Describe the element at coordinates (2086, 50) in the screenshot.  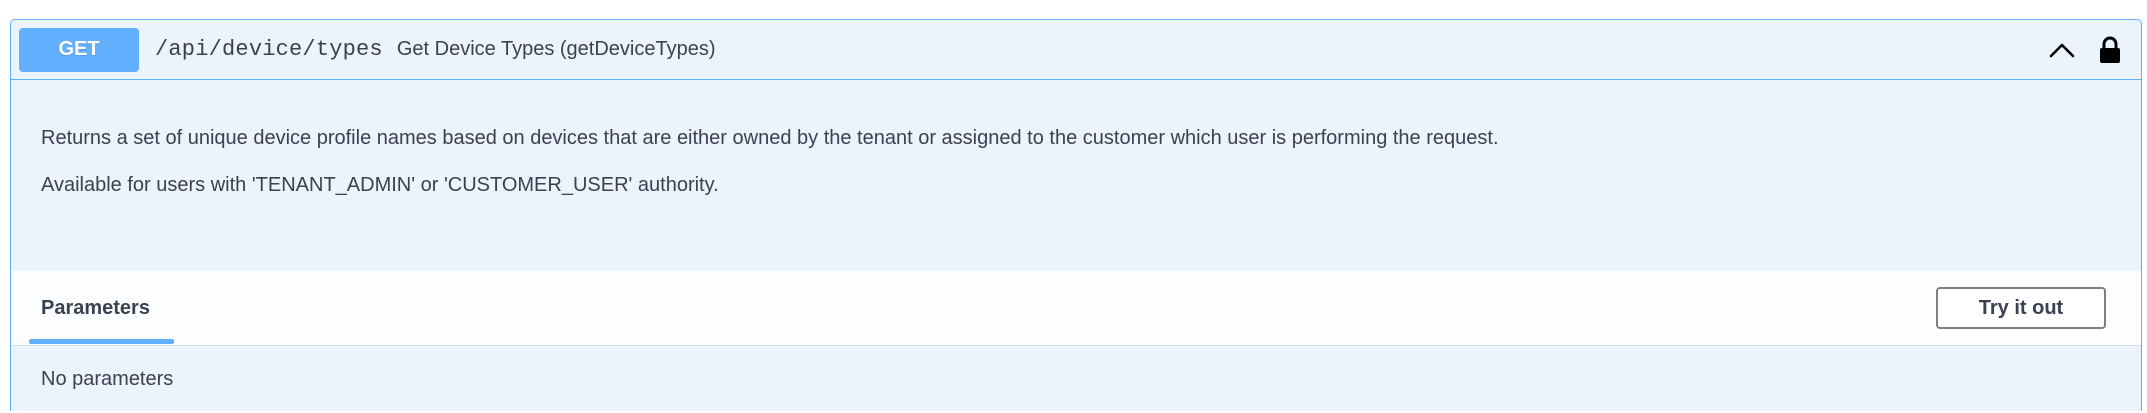
I see `summary-controls` at that location.